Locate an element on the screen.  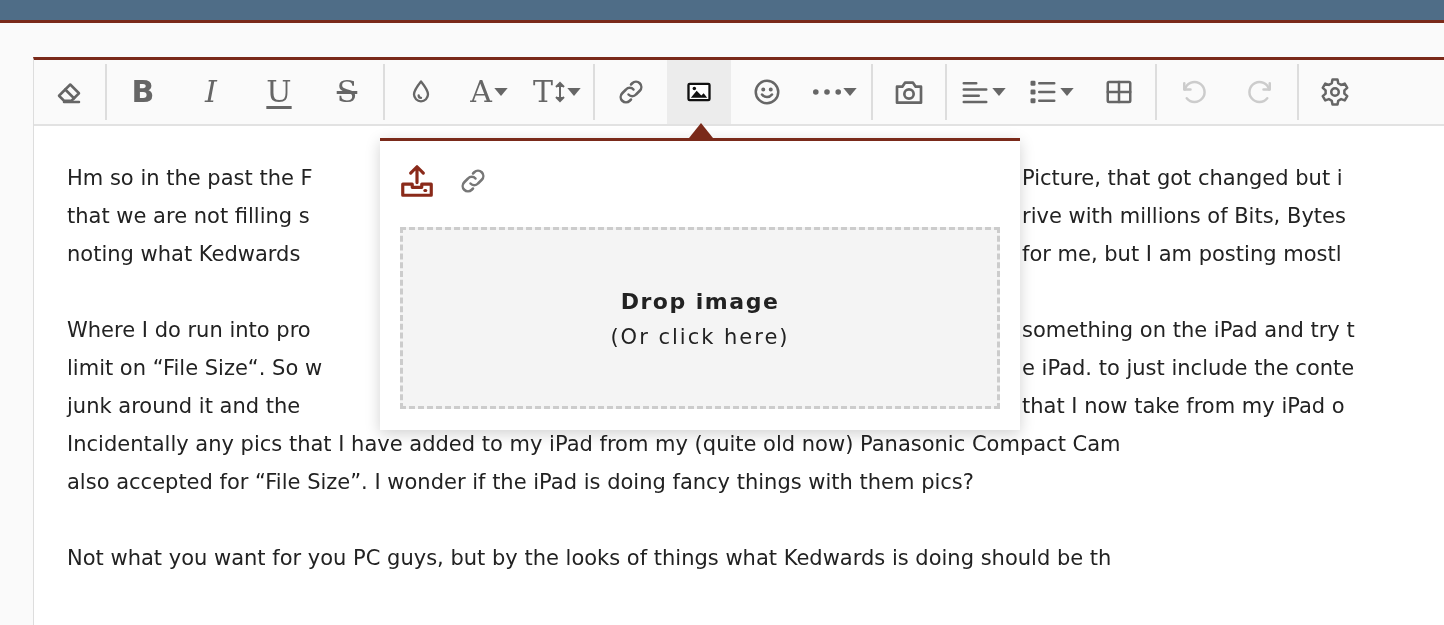
font-size-button: T is located at coordinates (557, 92).